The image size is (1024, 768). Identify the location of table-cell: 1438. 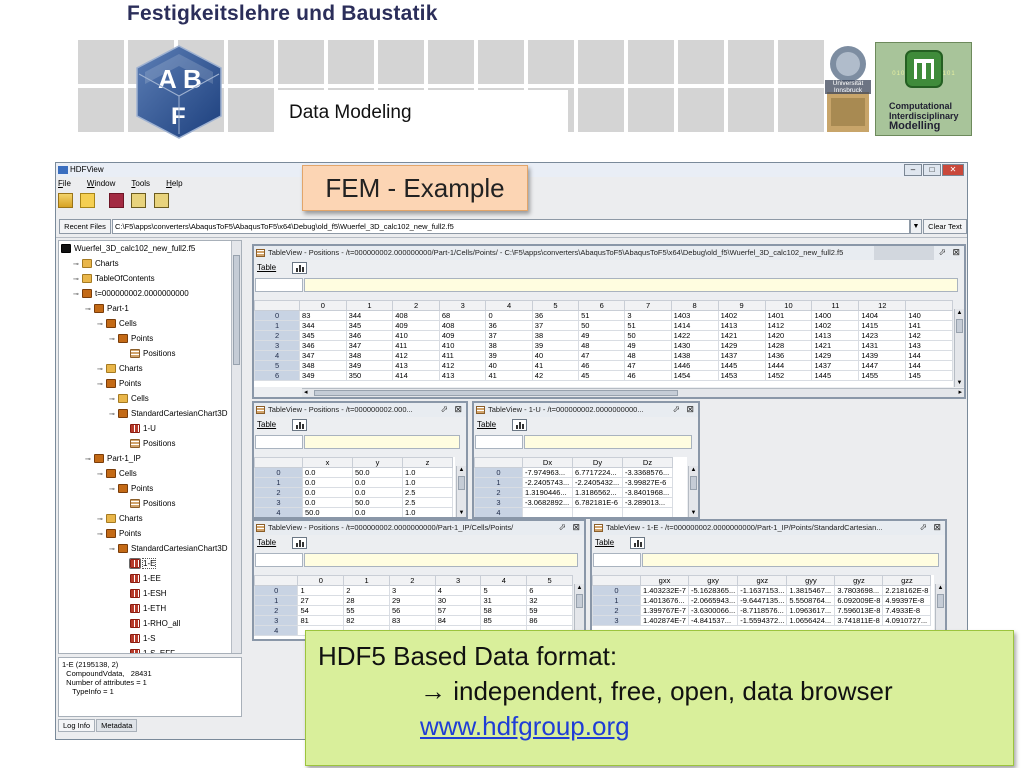
(694, 355).